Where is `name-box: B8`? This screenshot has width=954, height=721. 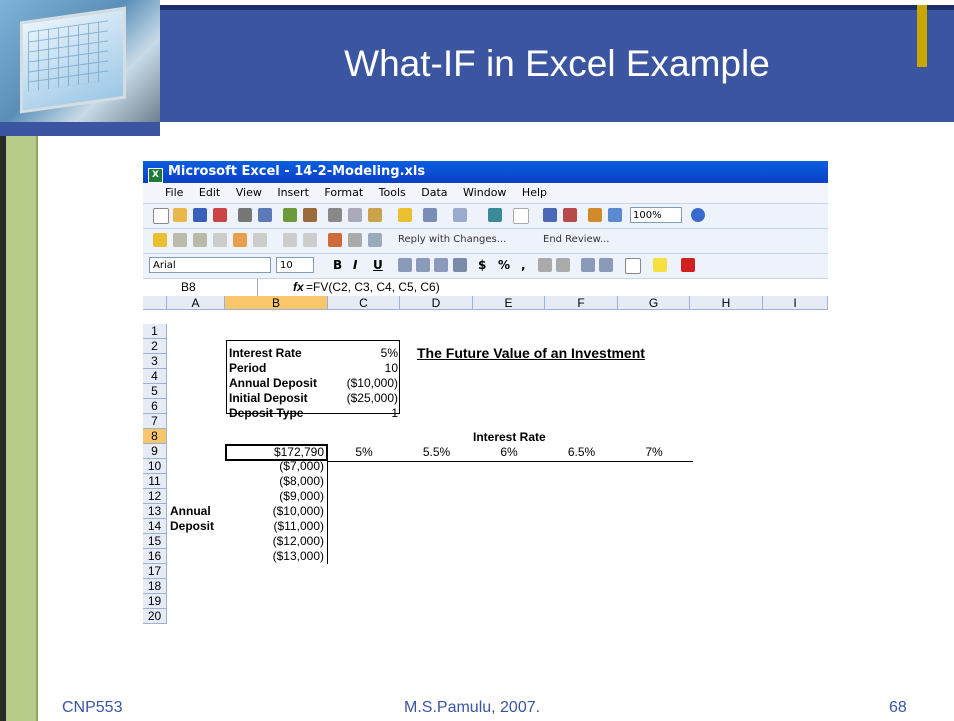 name-box: B8 is located at coordinates (200, 287).